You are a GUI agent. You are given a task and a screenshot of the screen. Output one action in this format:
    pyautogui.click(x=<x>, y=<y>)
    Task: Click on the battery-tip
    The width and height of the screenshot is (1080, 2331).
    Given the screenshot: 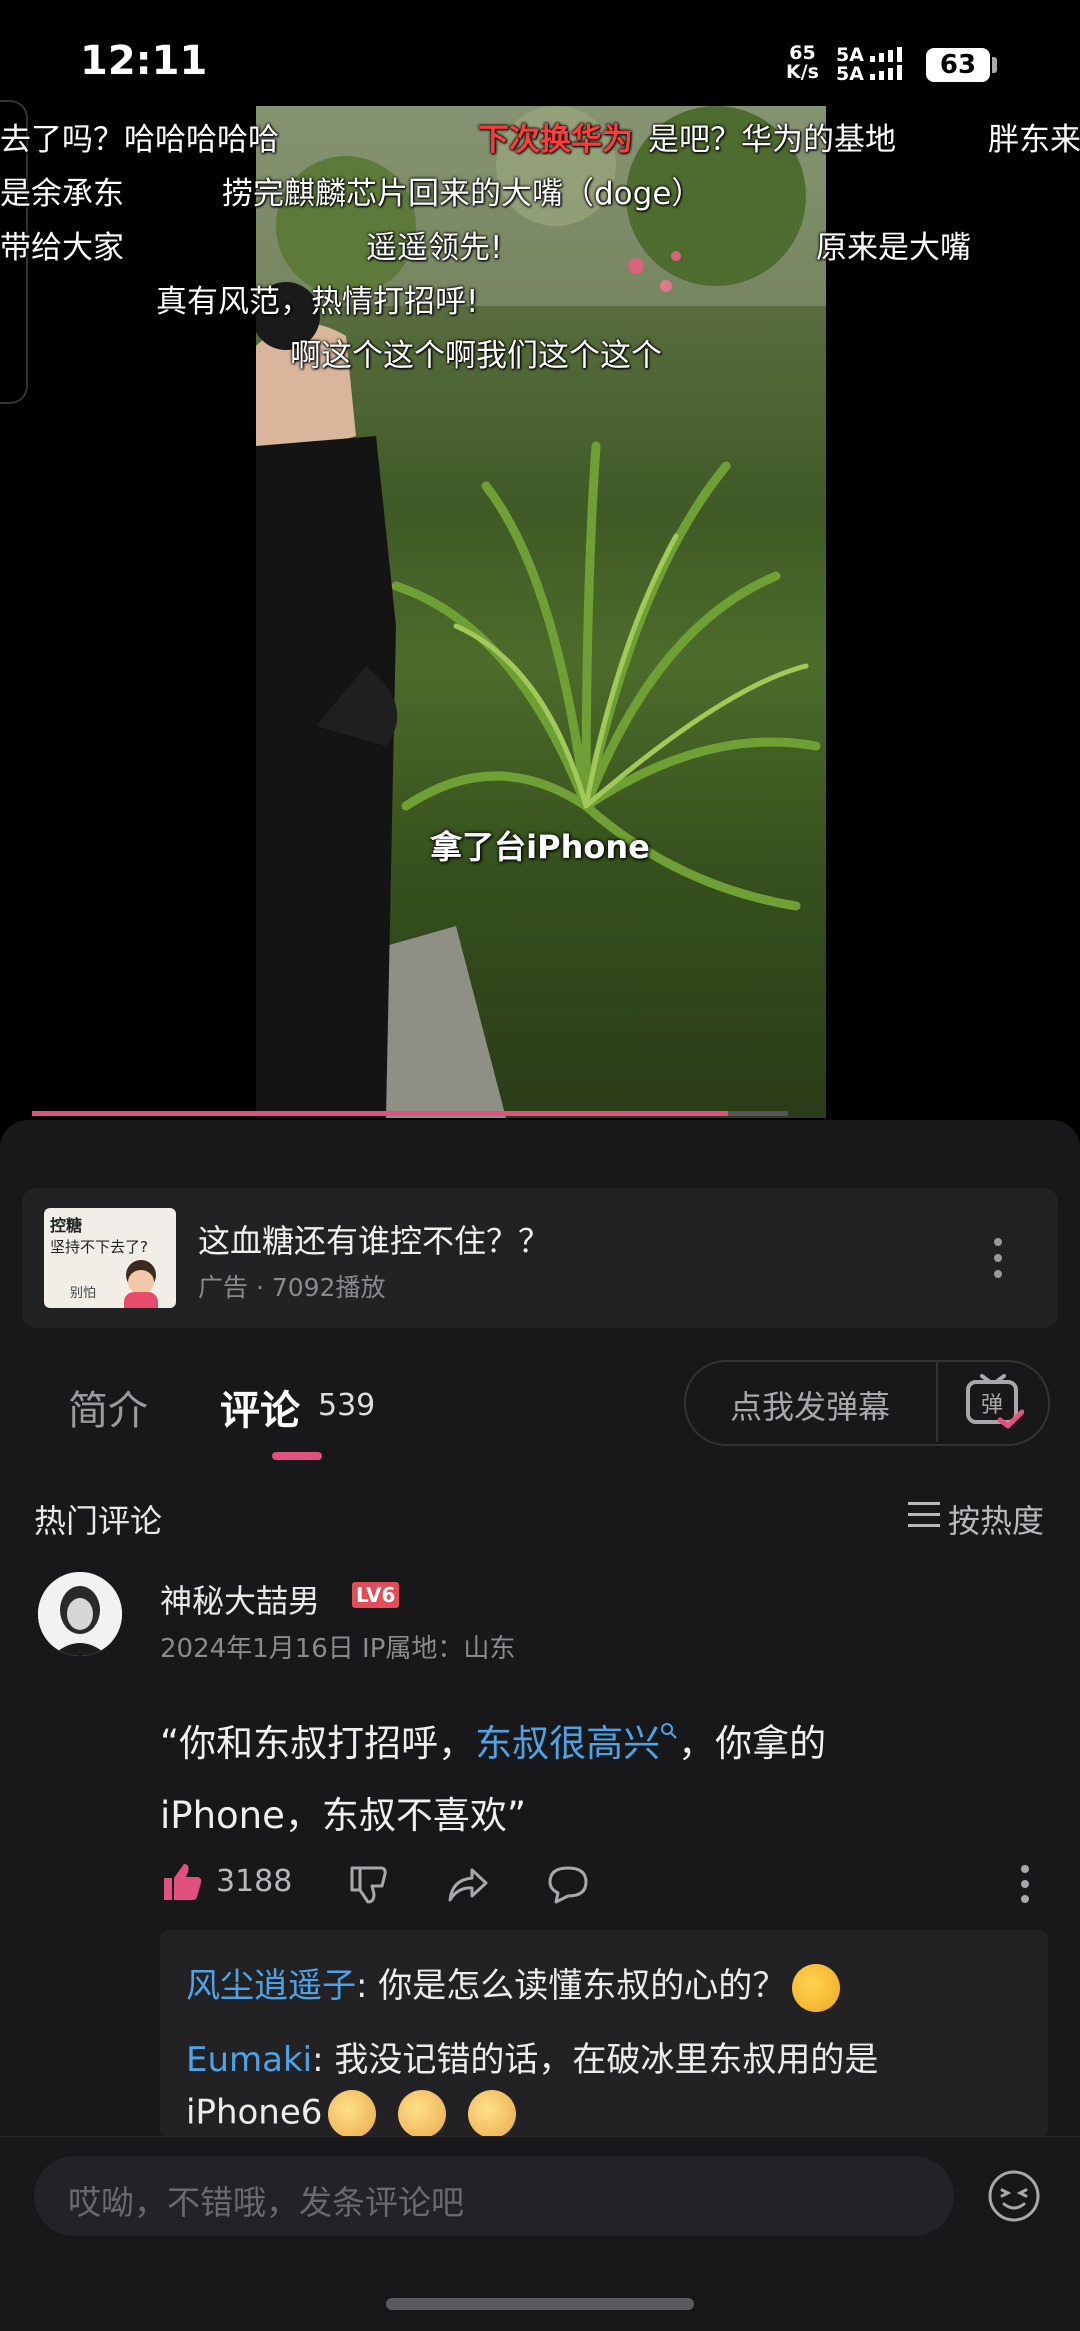 What is the action you would take?
    pyautogui.click(x=994, y=65)
    